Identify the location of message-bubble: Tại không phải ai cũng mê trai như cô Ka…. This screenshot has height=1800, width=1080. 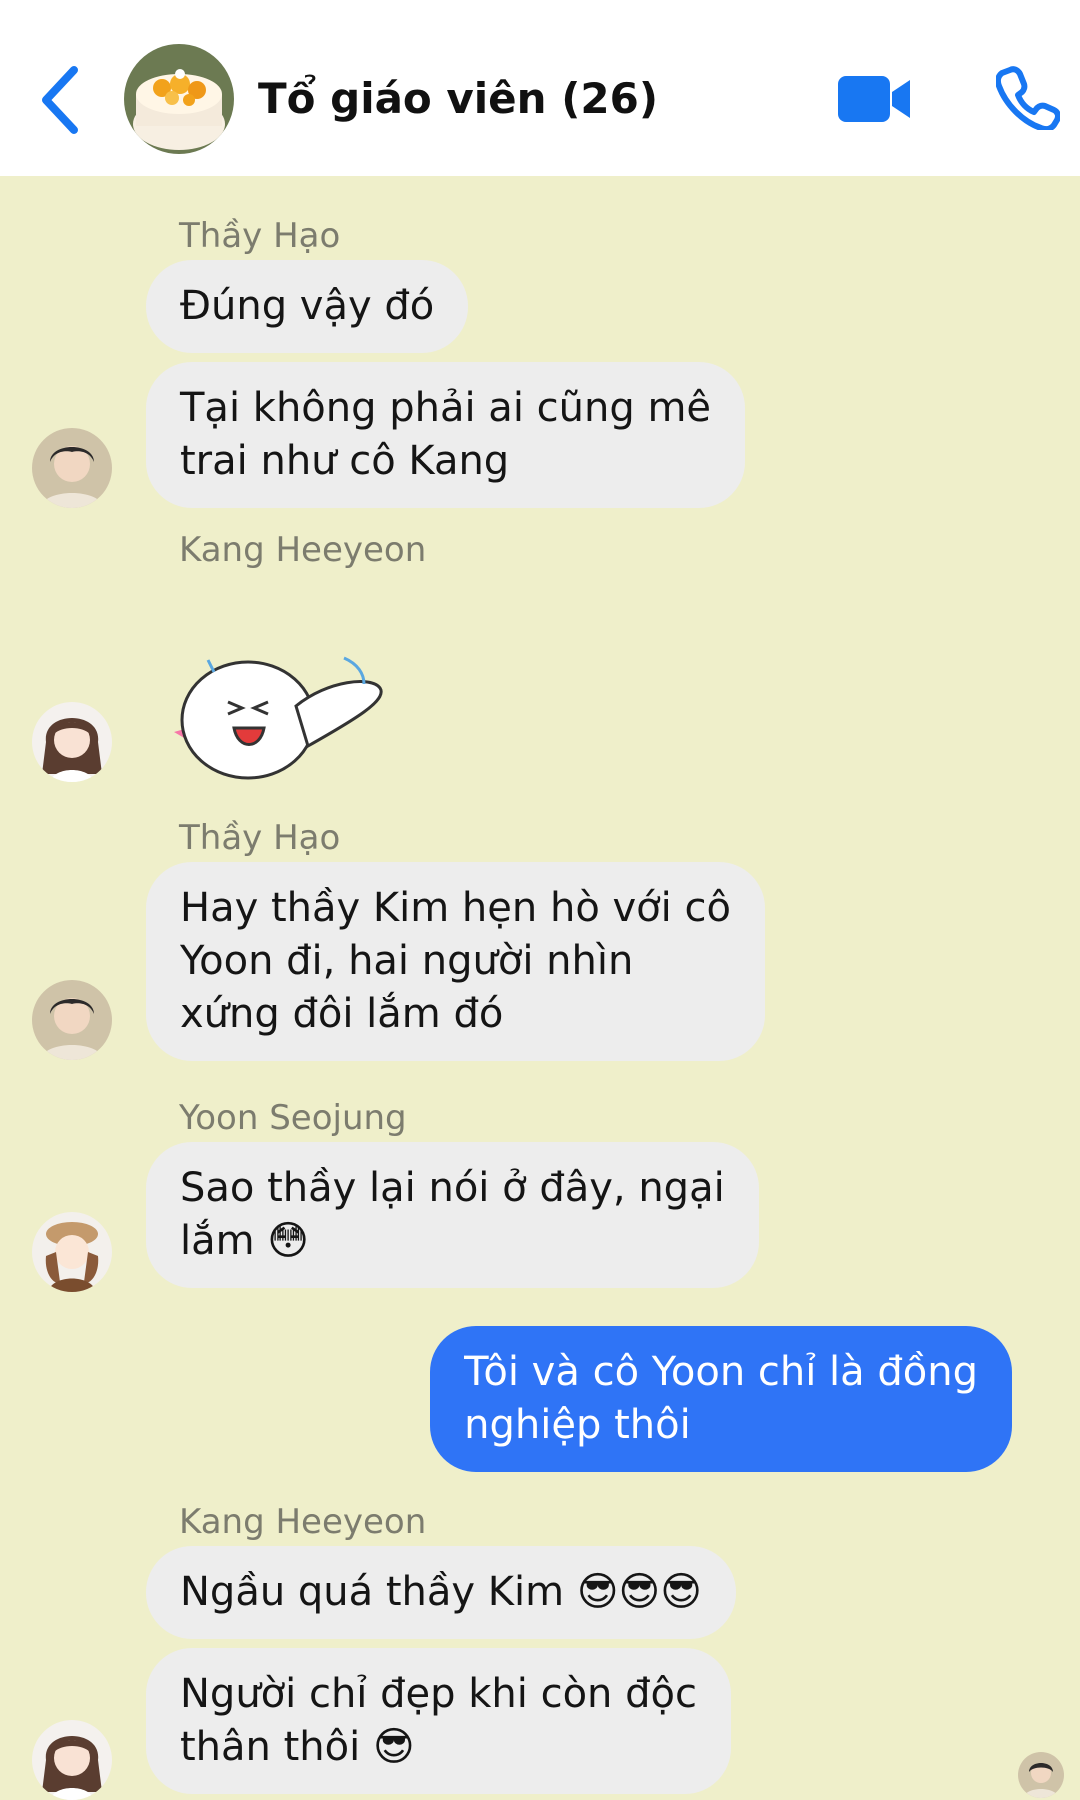
(446, 435).